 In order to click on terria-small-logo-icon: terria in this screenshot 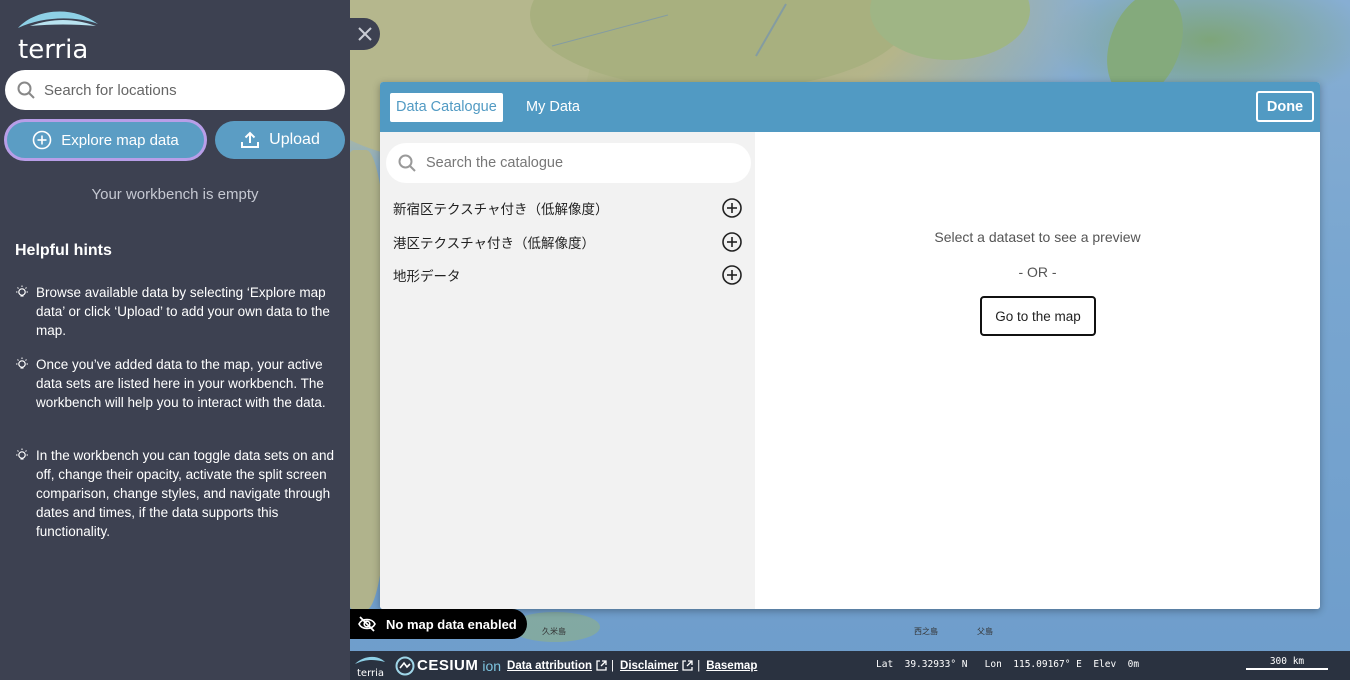, I will do `click(370, 666)`.